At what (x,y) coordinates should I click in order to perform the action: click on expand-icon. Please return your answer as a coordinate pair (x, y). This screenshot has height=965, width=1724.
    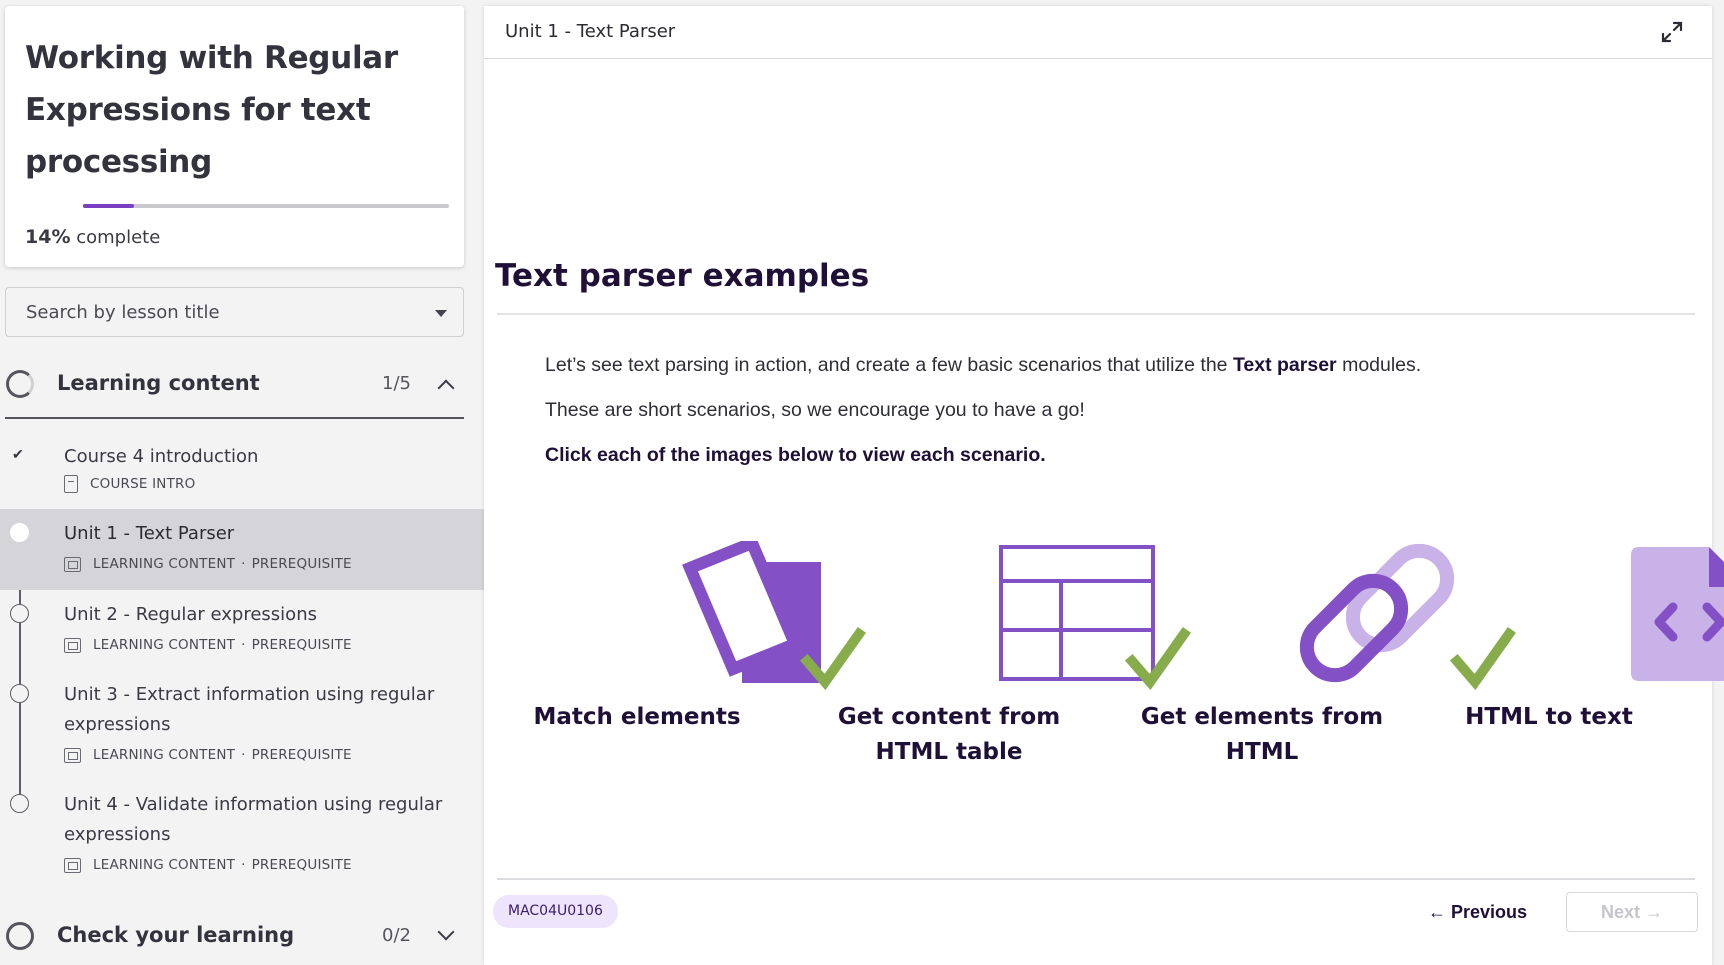
    Looking at the image, I should click on (1672, 32).